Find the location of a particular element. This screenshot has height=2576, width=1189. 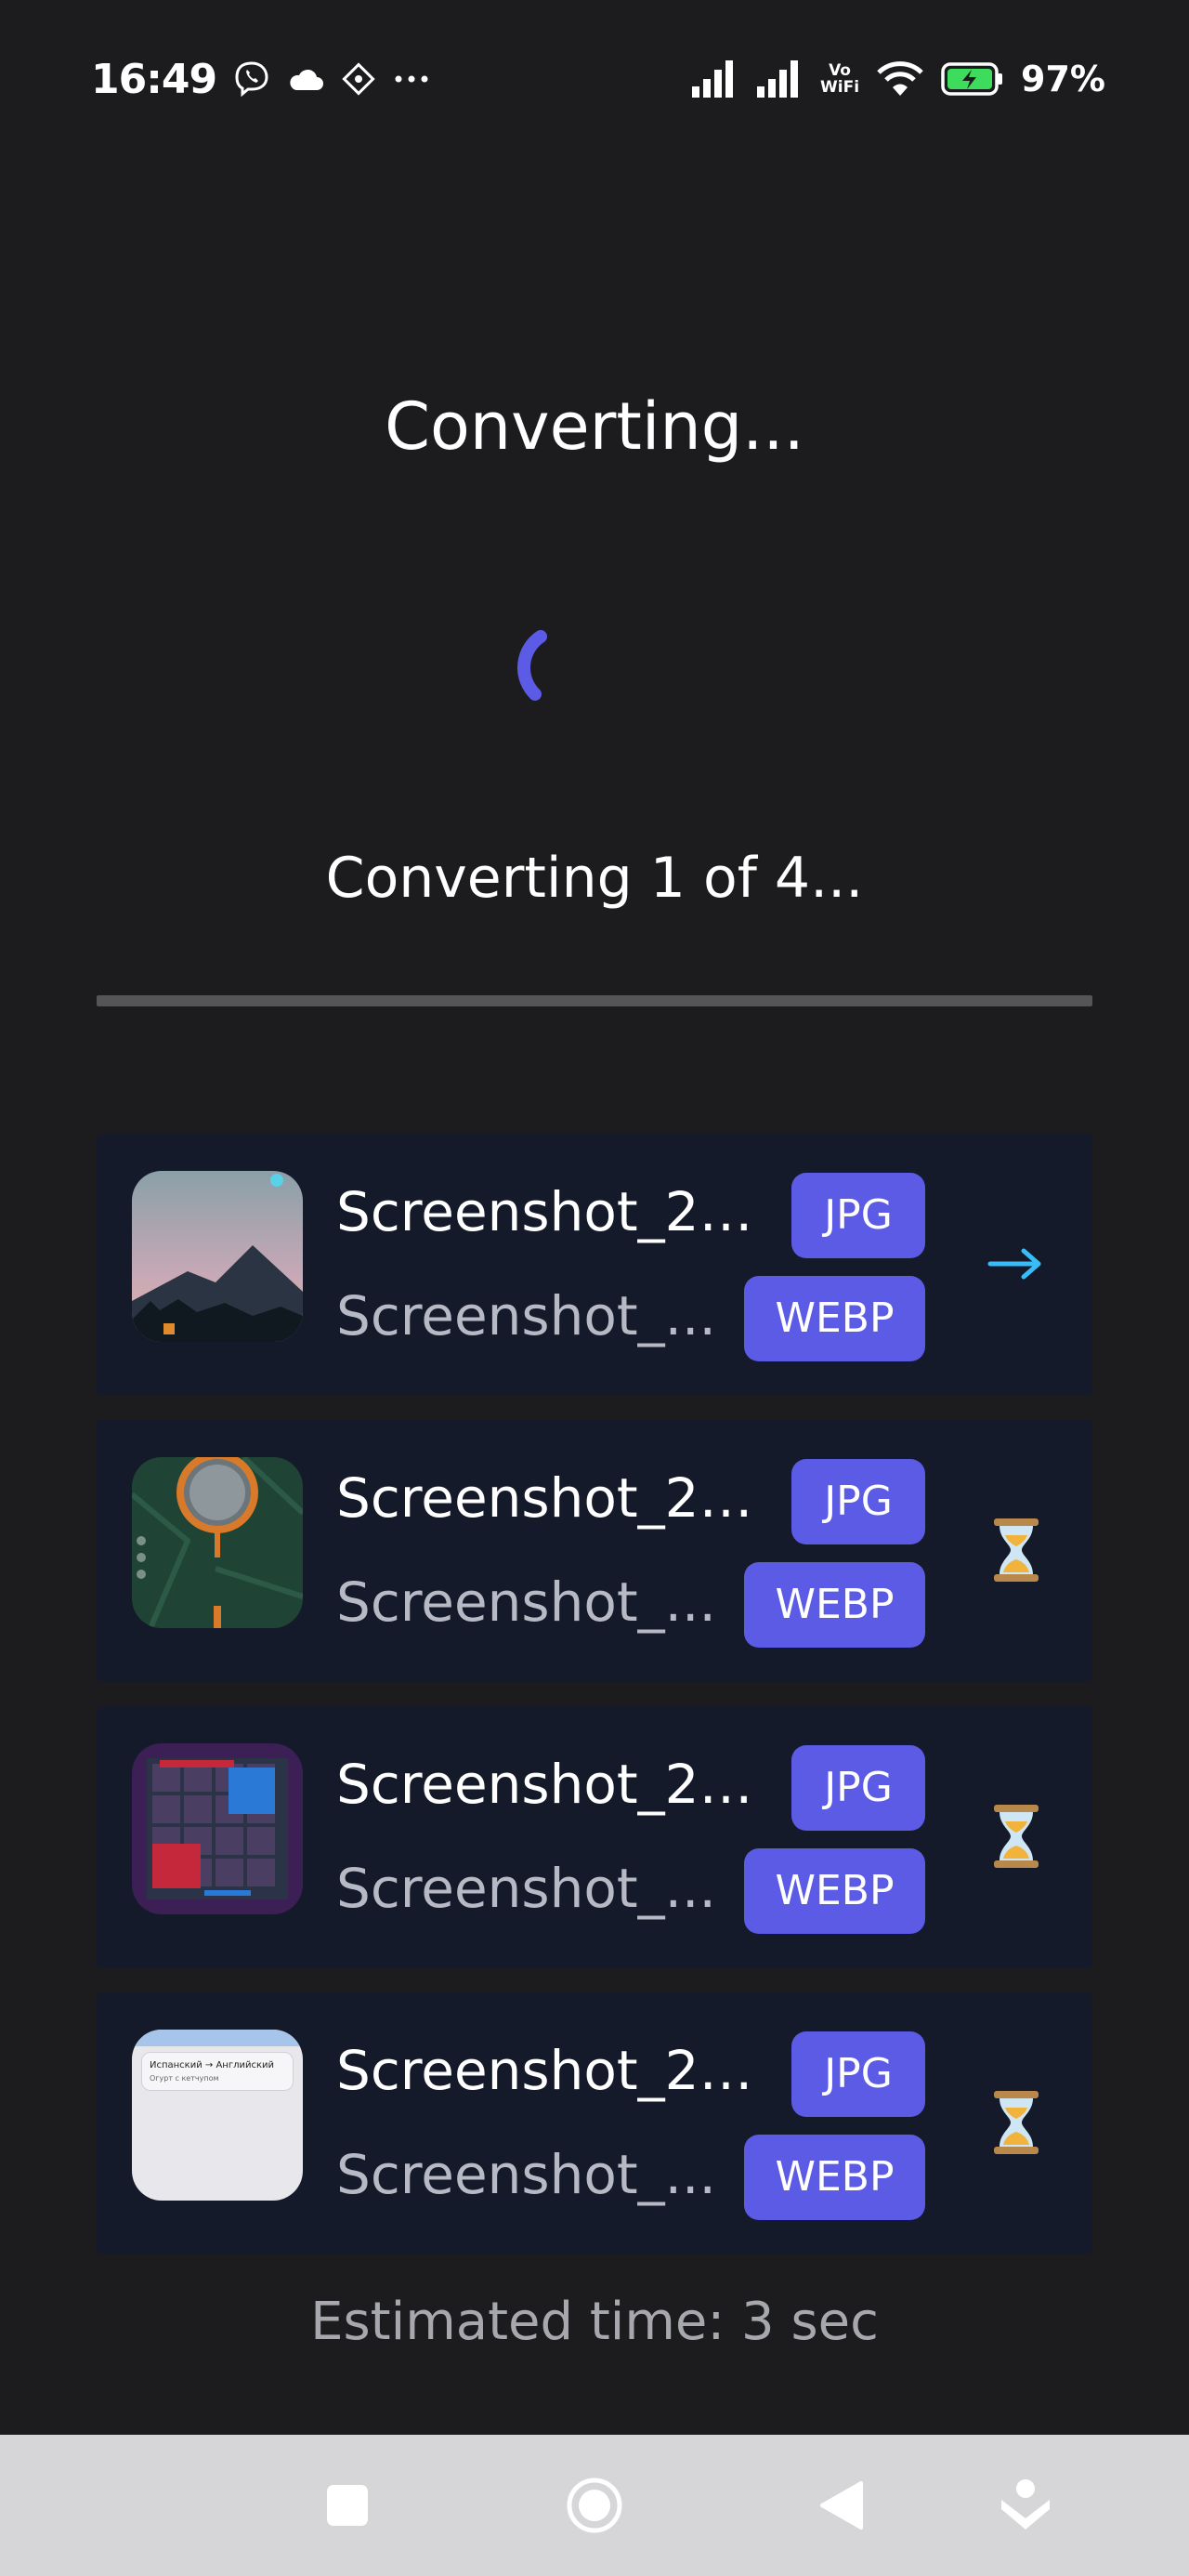

assistant-icon is located at coordinates (1025, 2504).